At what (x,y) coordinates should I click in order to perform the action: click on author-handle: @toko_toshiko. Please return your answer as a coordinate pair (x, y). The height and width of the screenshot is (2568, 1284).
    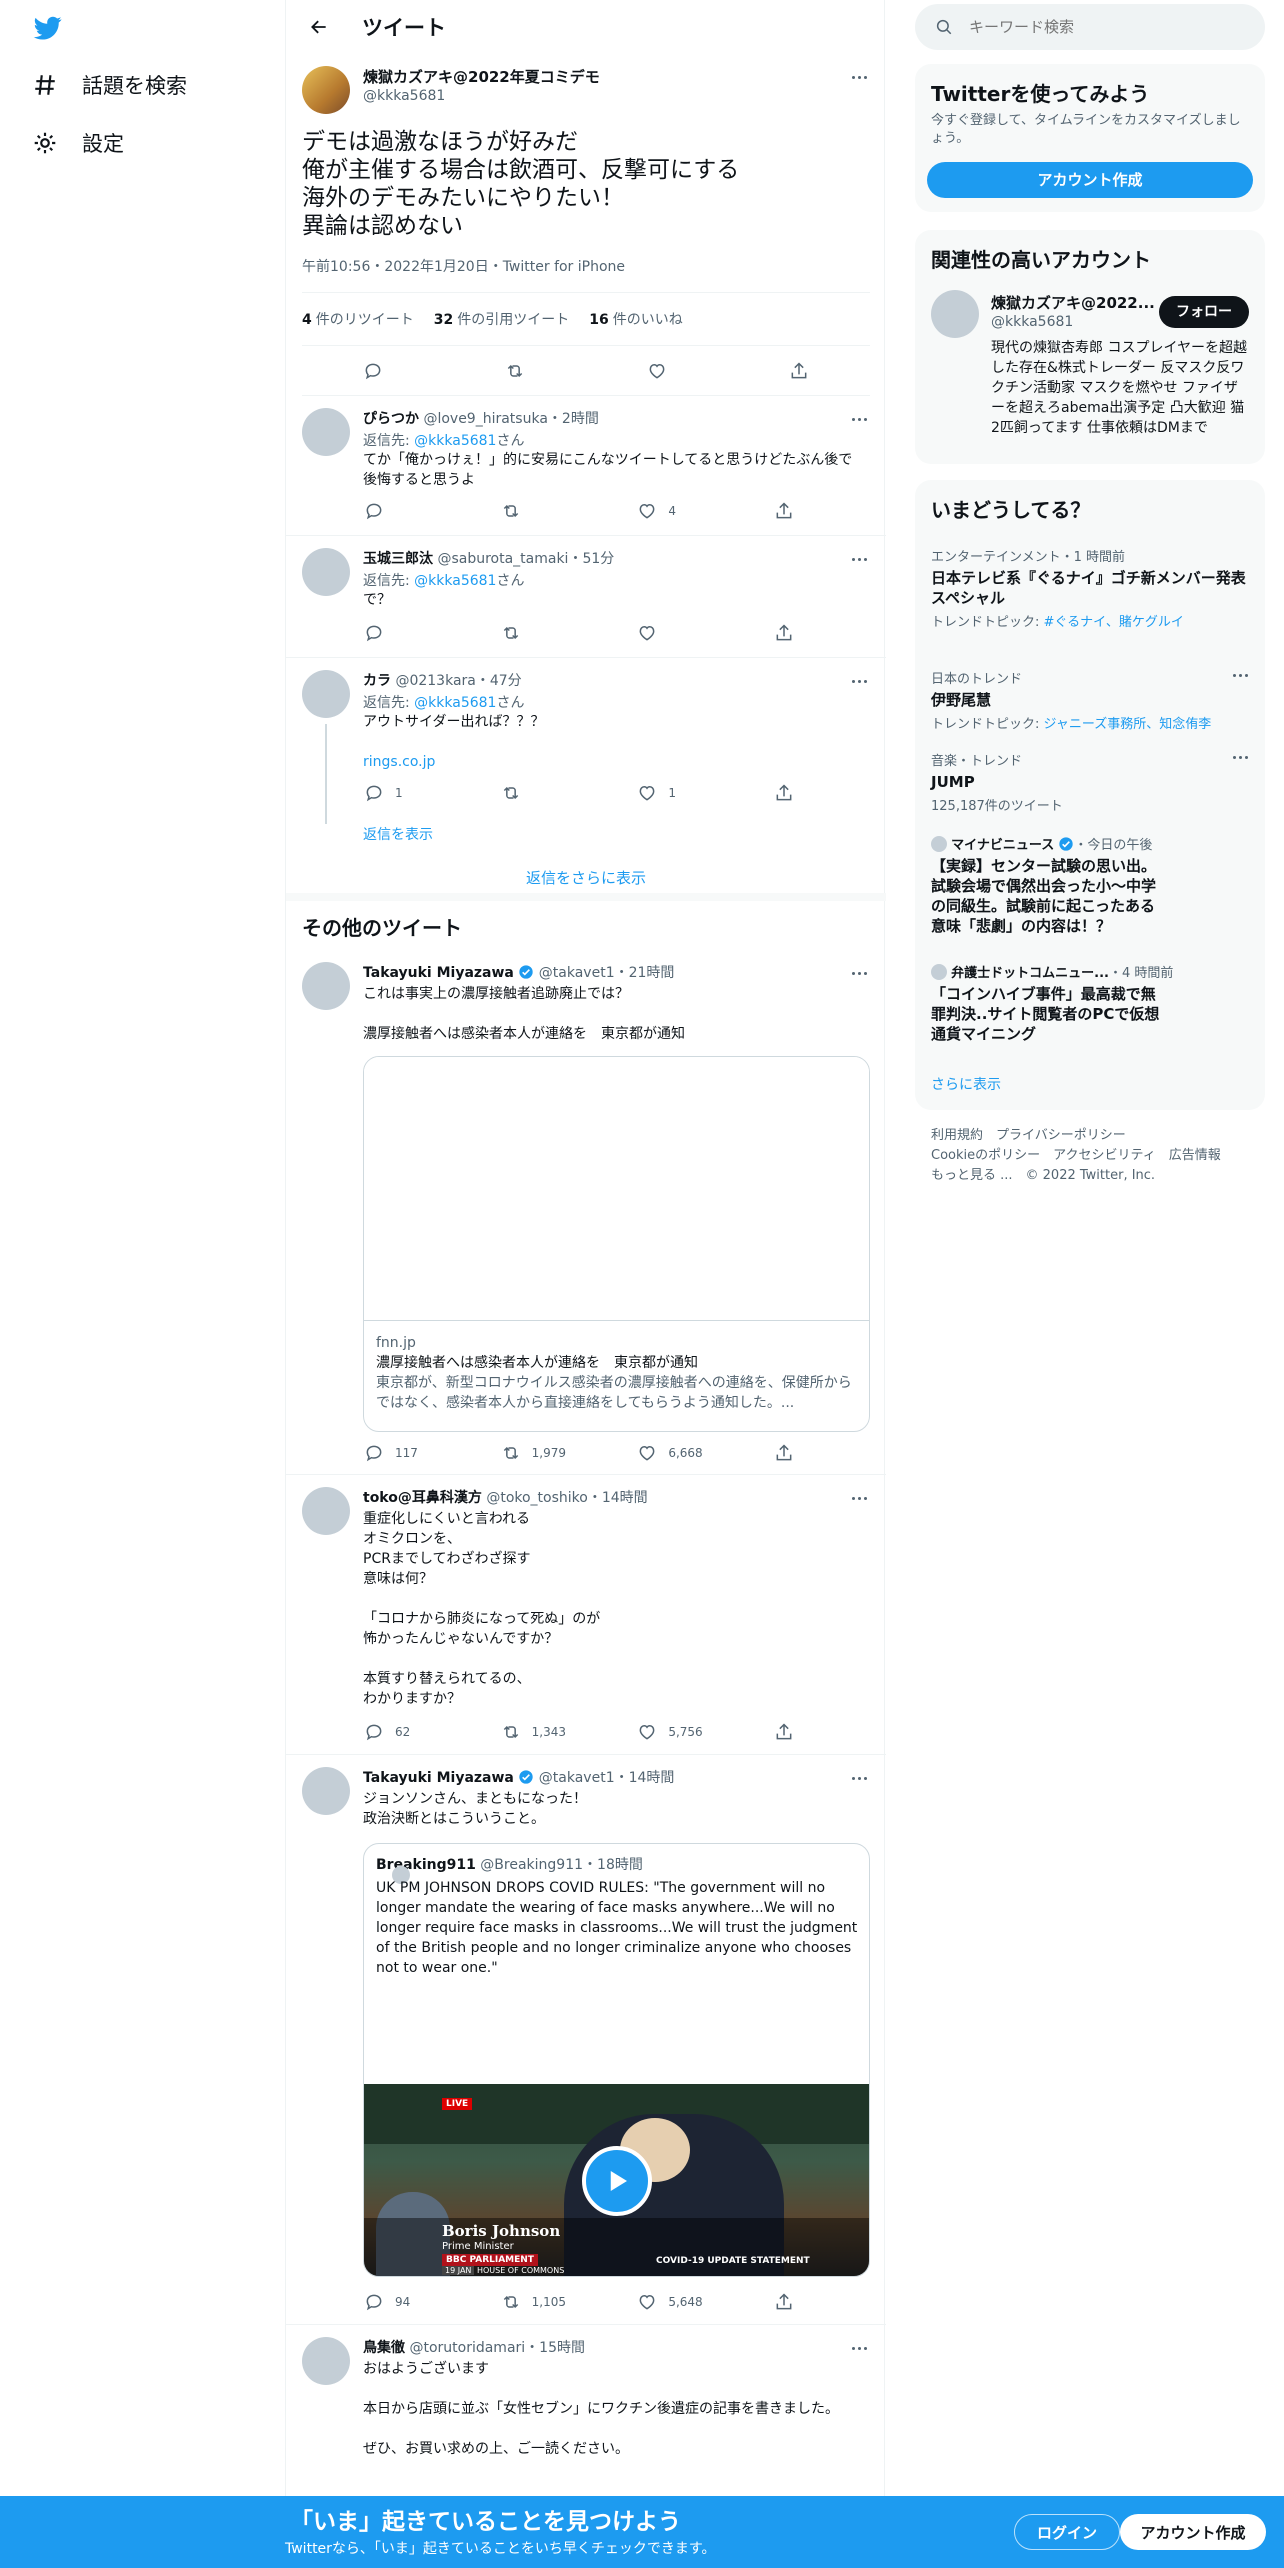
    Looking at the image, I should click on (537, 1498).